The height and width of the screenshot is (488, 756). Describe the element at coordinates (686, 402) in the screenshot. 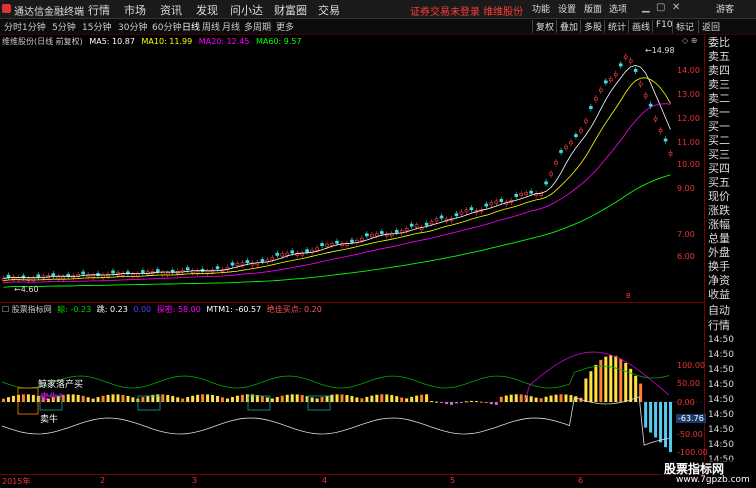

I see `indicator-tick: 0.00` at that location.